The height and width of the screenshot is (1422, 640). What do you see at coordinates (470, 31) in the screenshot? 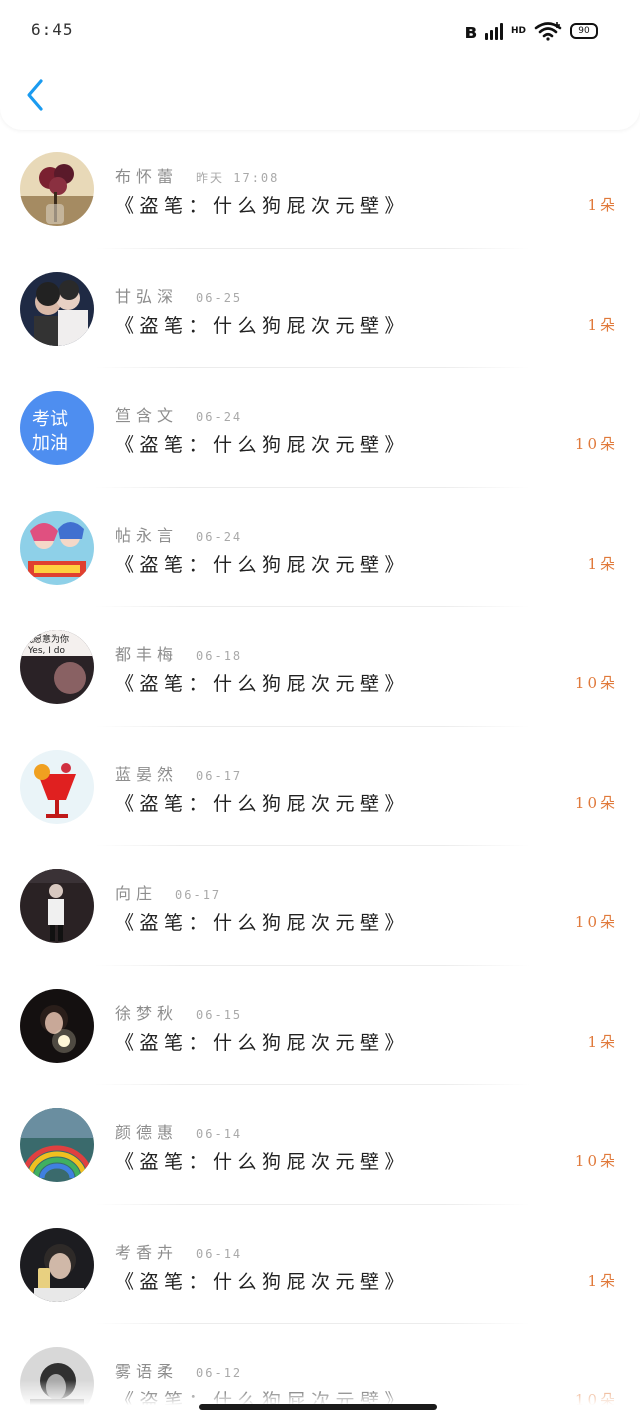
I see `bluetooth-icon: ʙ` at bounding box center [470, 31].